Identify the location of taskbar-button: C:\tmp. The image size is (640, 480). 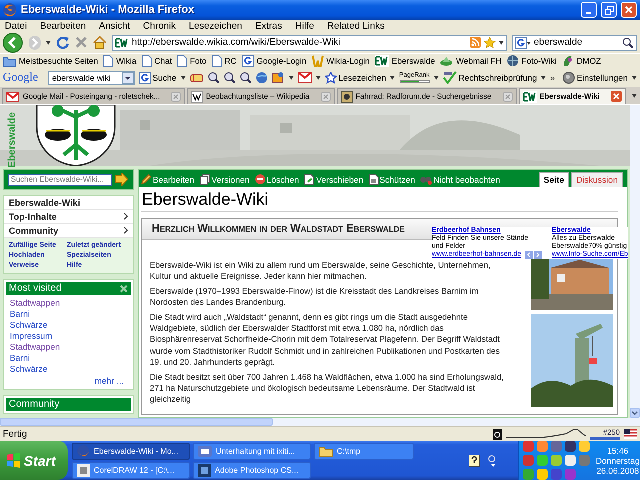
(364, 451).